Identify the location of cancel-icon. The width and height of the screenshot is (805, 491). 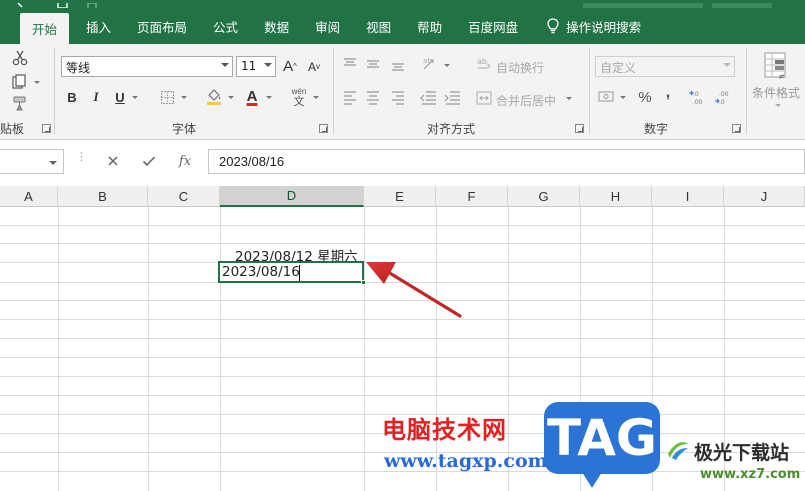
(113, 161).